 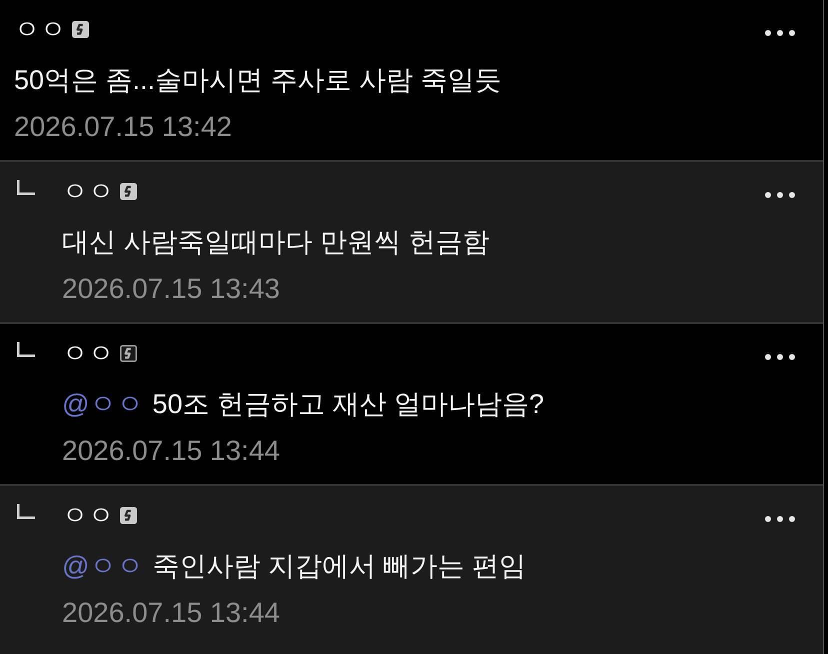 I want to click on comment-text: 50조 헌금하고 재산 얼마나남음?, so click(x=348, y=404).